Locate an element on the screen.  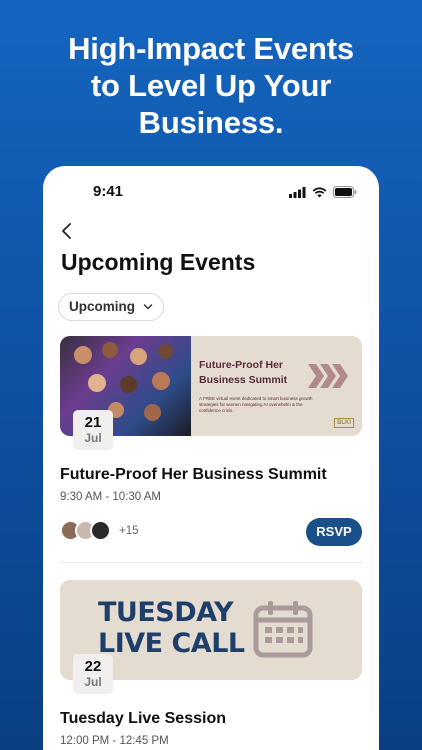
headline-line-2: to Level Up Your is located at coordinates (211, 85).